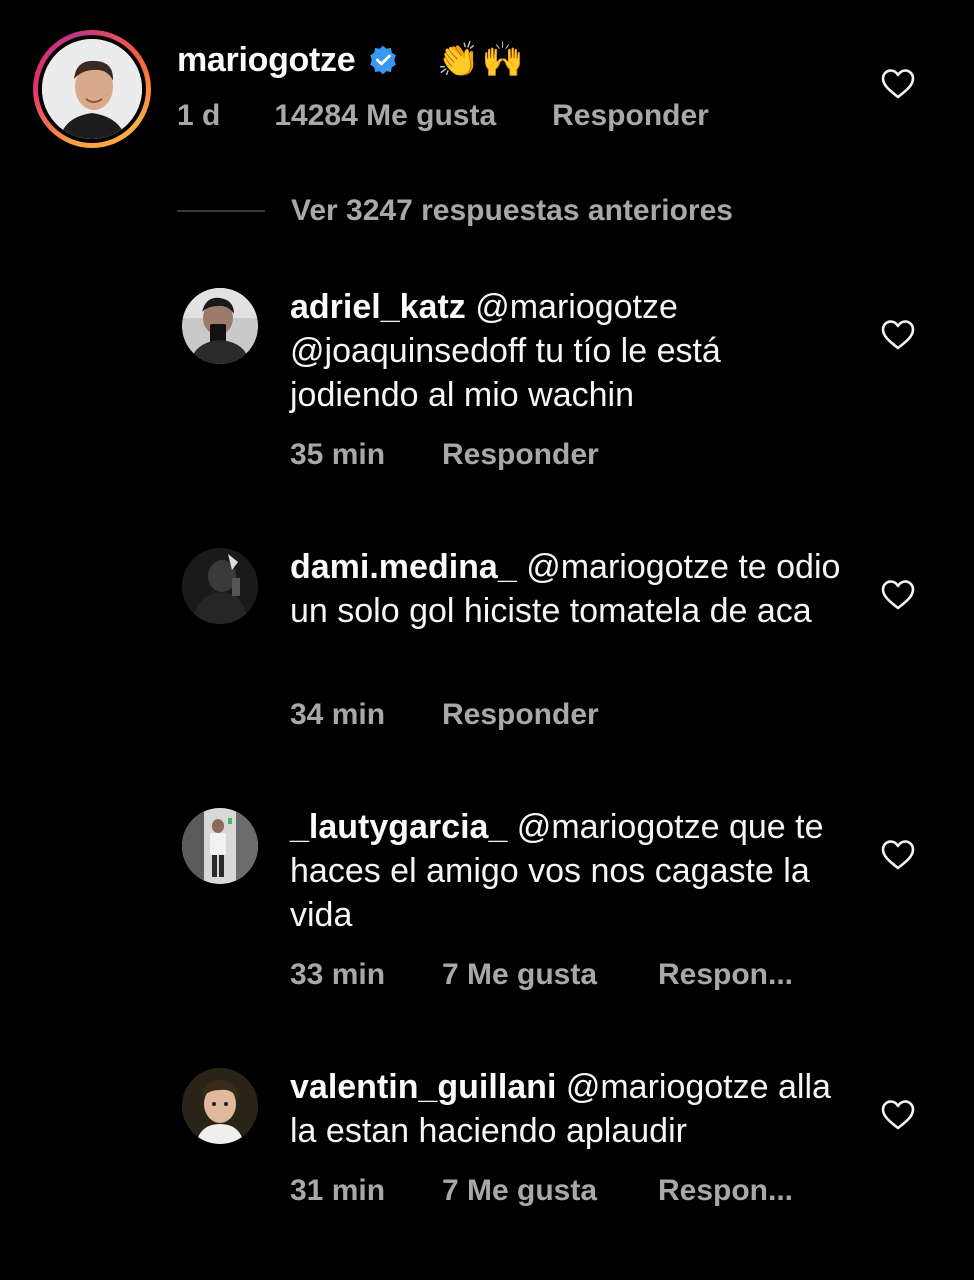  Describe the element at coordinates (403, 567) in the screenshot. I see `comment-username: dami.medina_` at that location.